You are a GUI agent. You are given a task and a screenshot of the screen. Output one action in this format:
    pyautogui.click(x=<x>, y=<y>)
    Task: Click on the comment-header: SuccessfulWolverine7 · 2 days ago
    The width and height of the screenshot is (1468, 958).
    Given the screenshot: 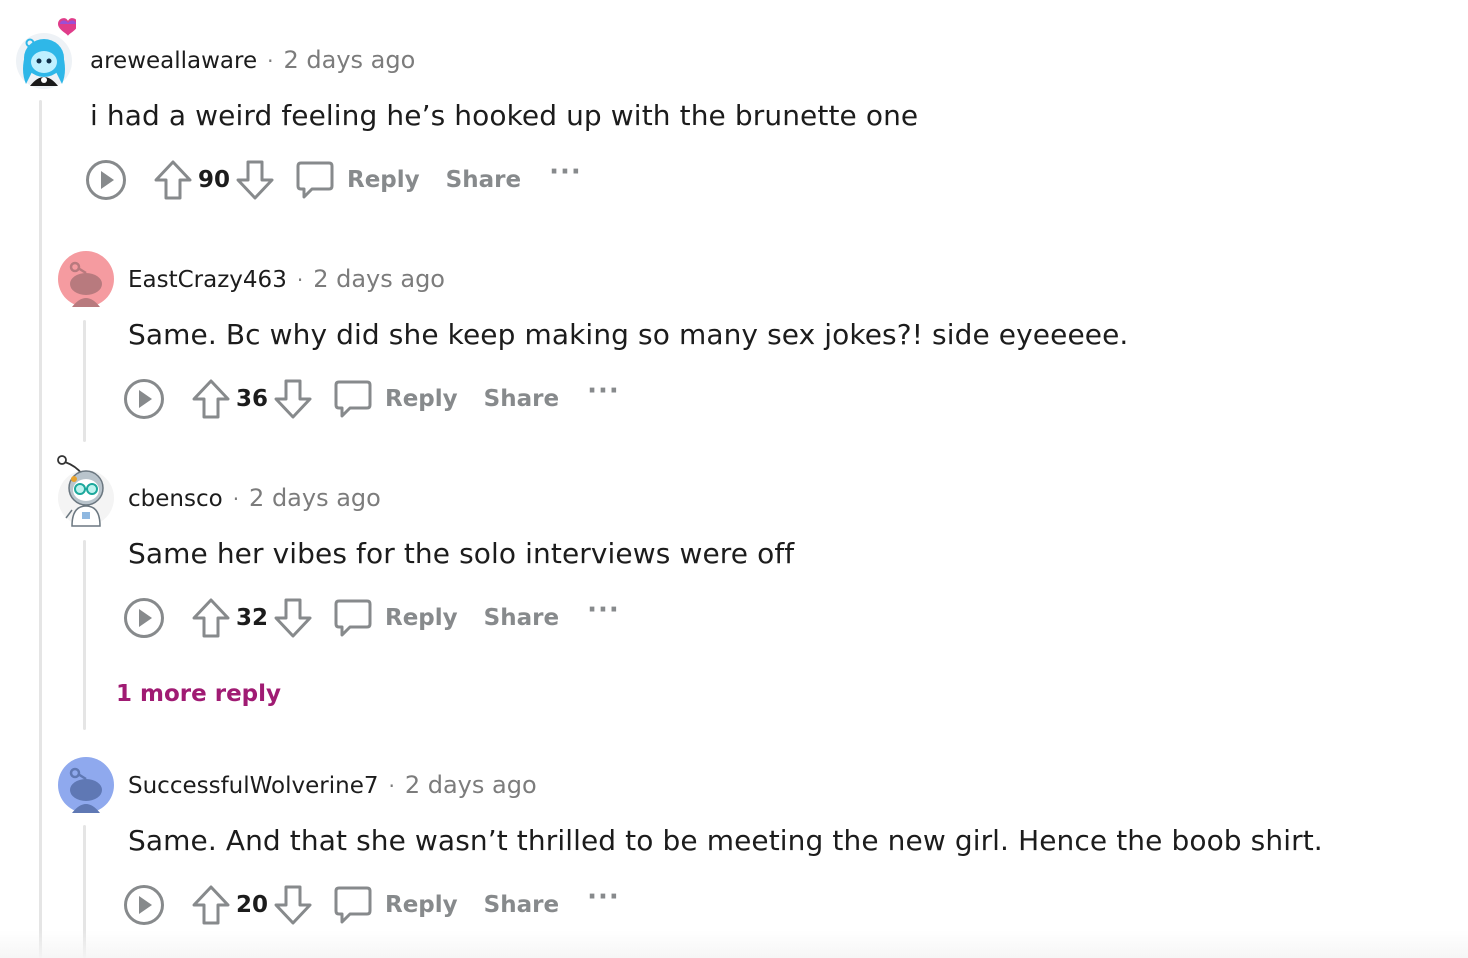 What is the action you would take?
    pyautogui.click(x=332, y=785)
    